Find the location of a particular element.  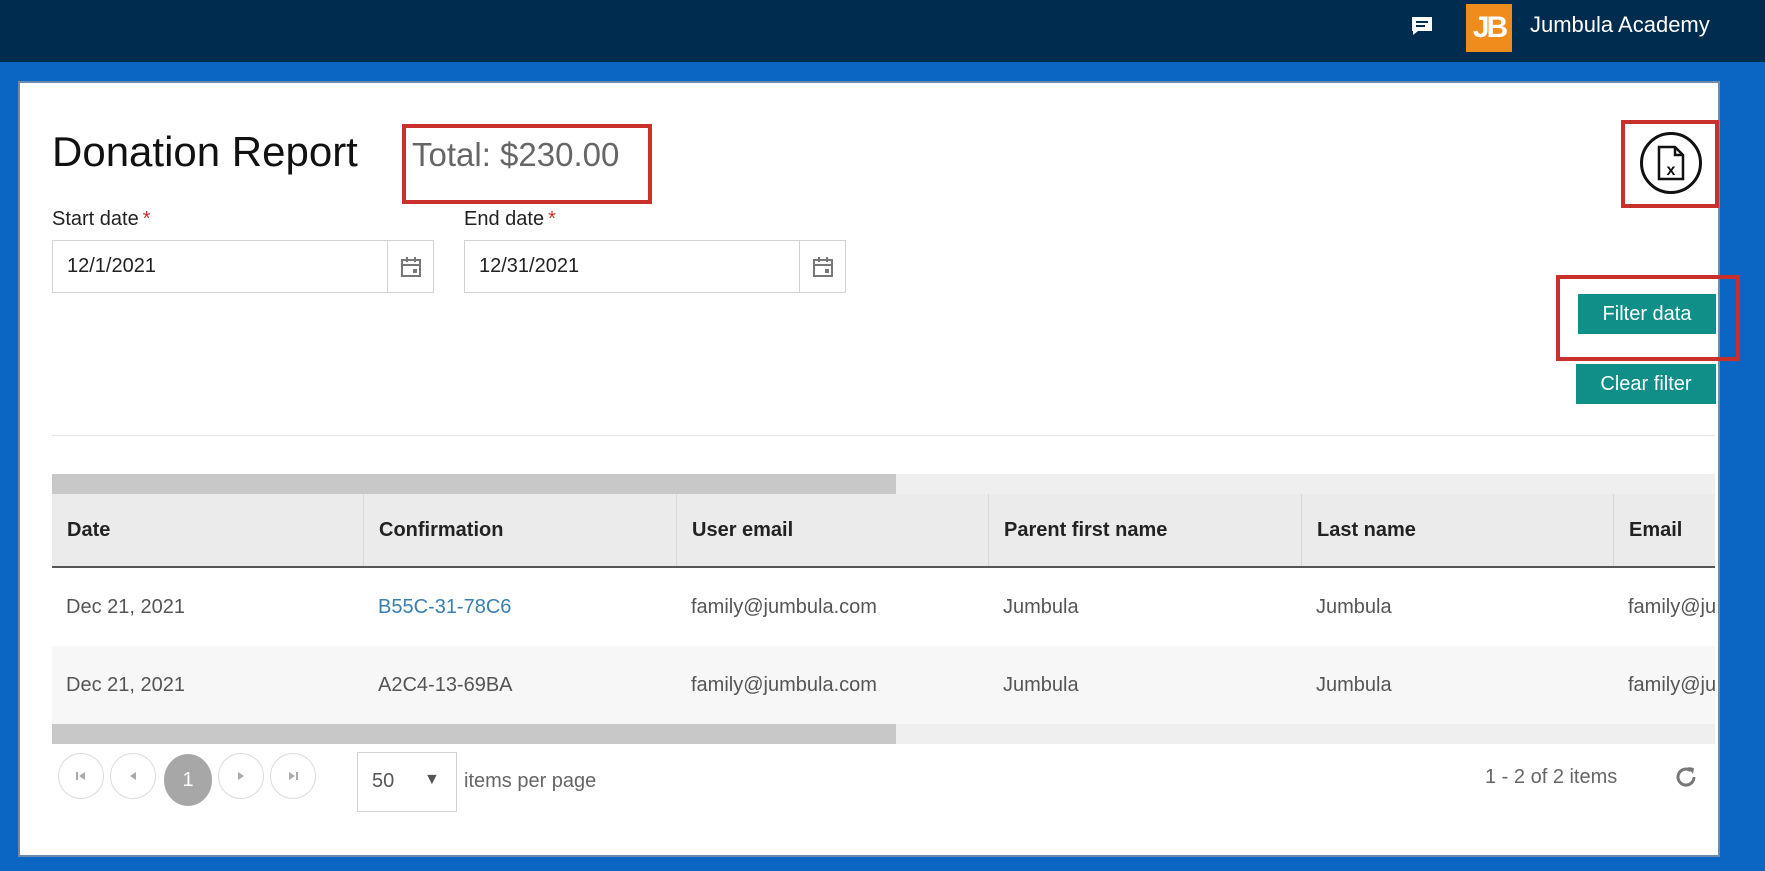

page-size-select: 50 ▼ is located at coordinates (407, 782).